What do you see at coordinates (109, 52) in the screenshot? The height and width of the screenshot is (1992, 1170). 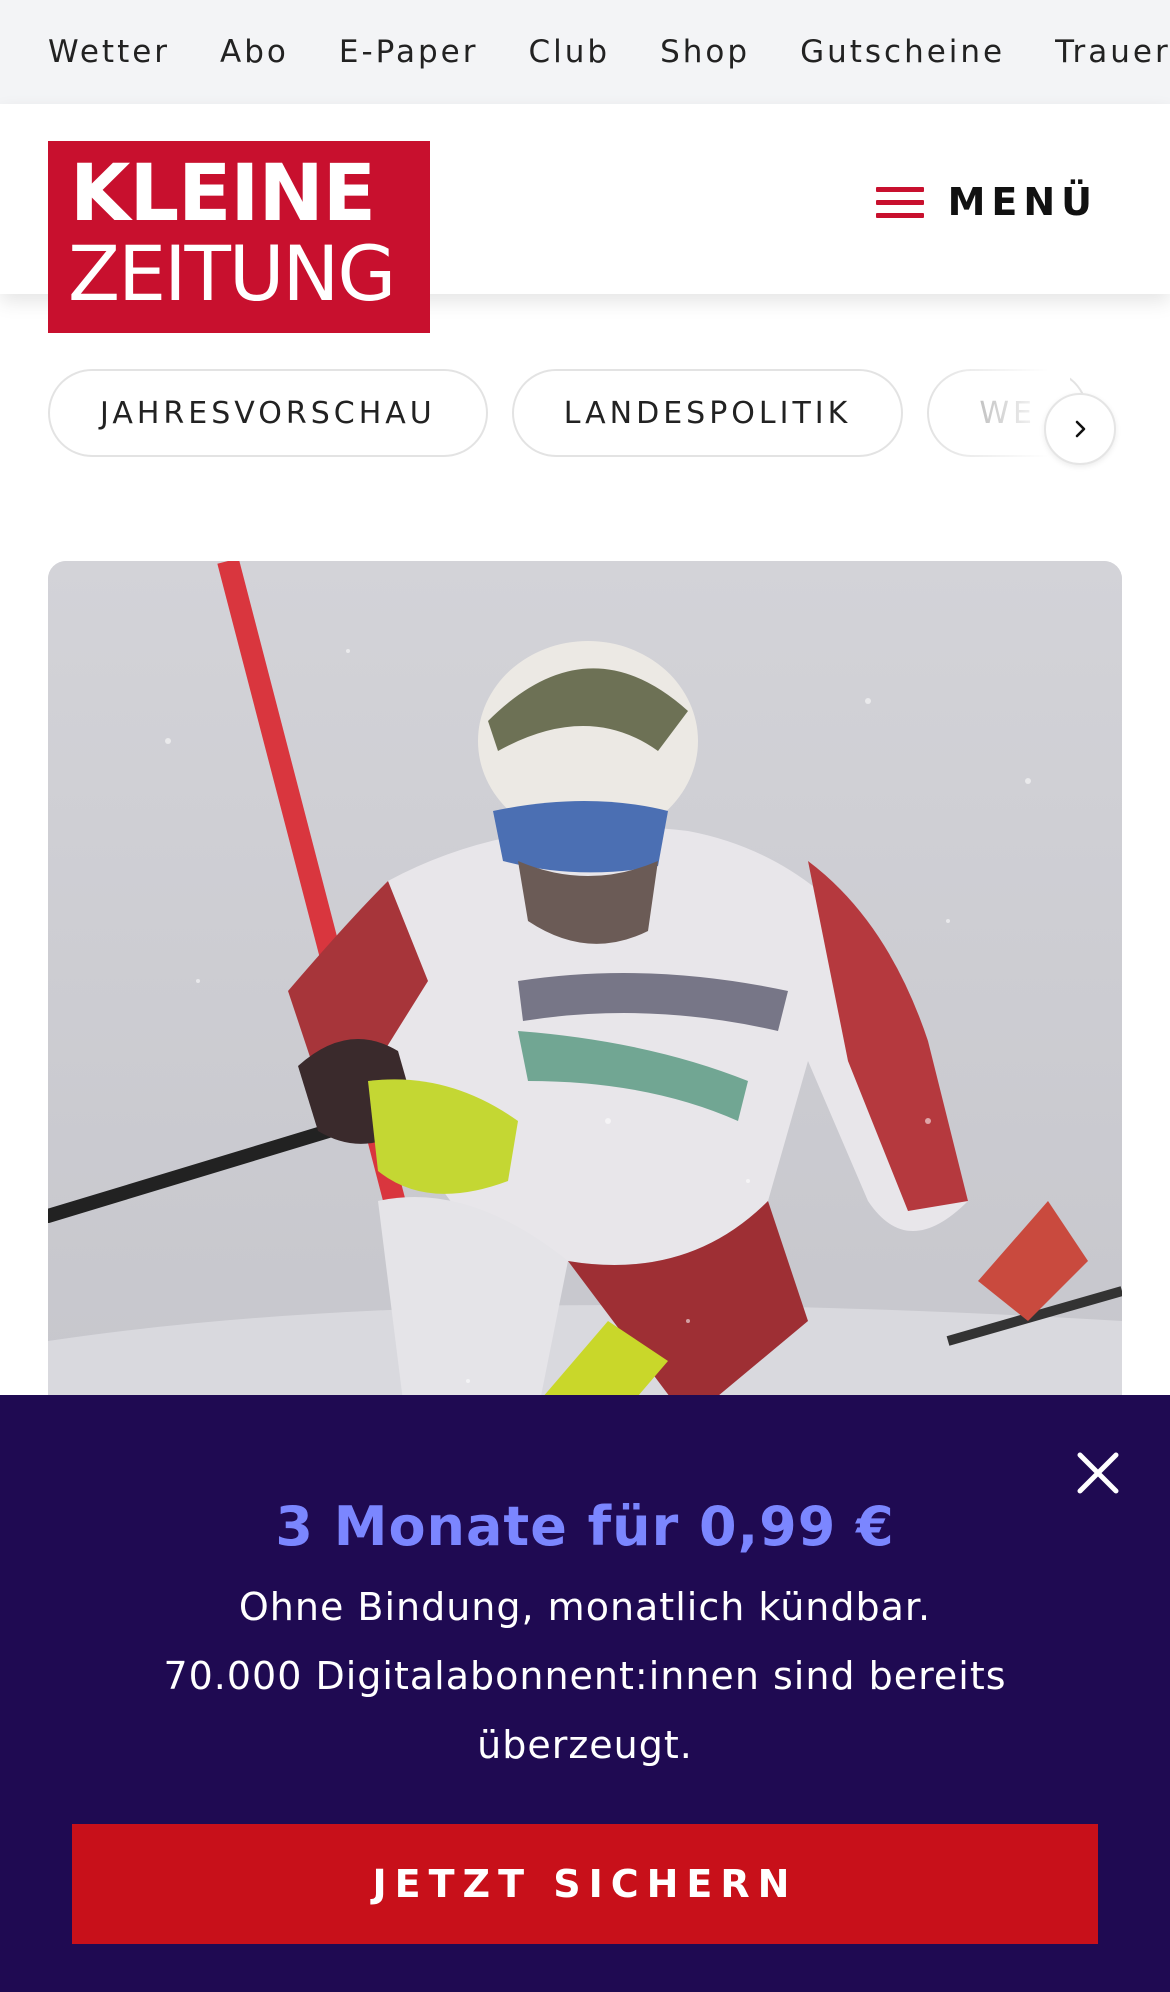 I see `nav-item-wetter: Wetter` at bounding box center [109, 52].